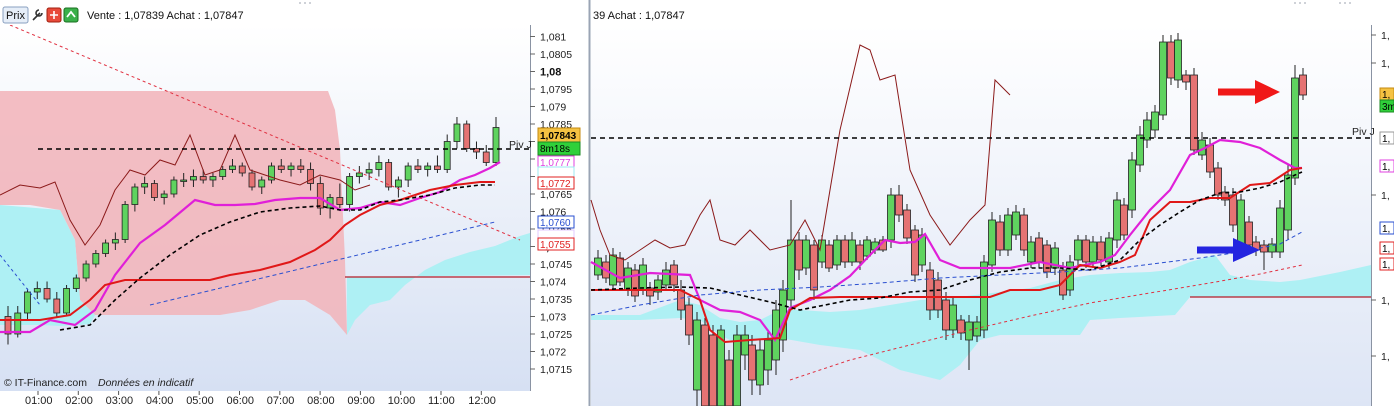 The width and height of the screenshot is (1394, 411). I want to click on left-x-tick-label: 01:00, so click(39, 400).